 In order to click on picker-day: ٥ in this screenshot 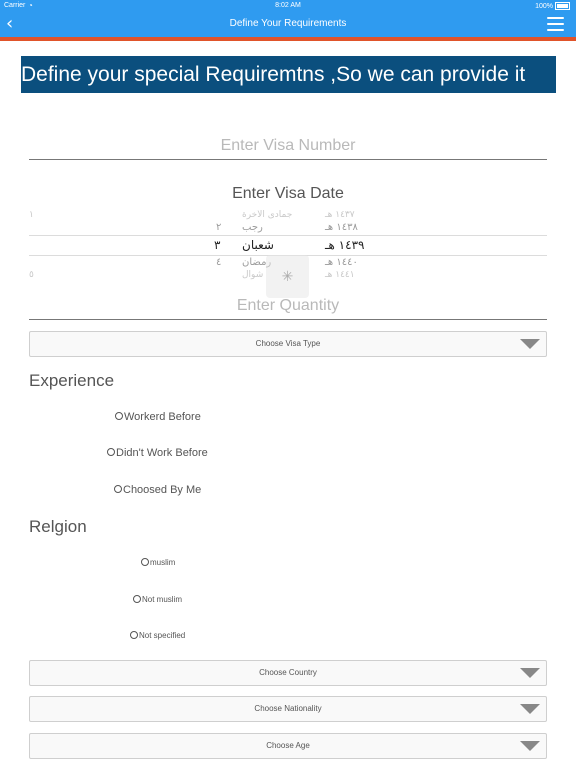, I will do `click(31, 275)`.